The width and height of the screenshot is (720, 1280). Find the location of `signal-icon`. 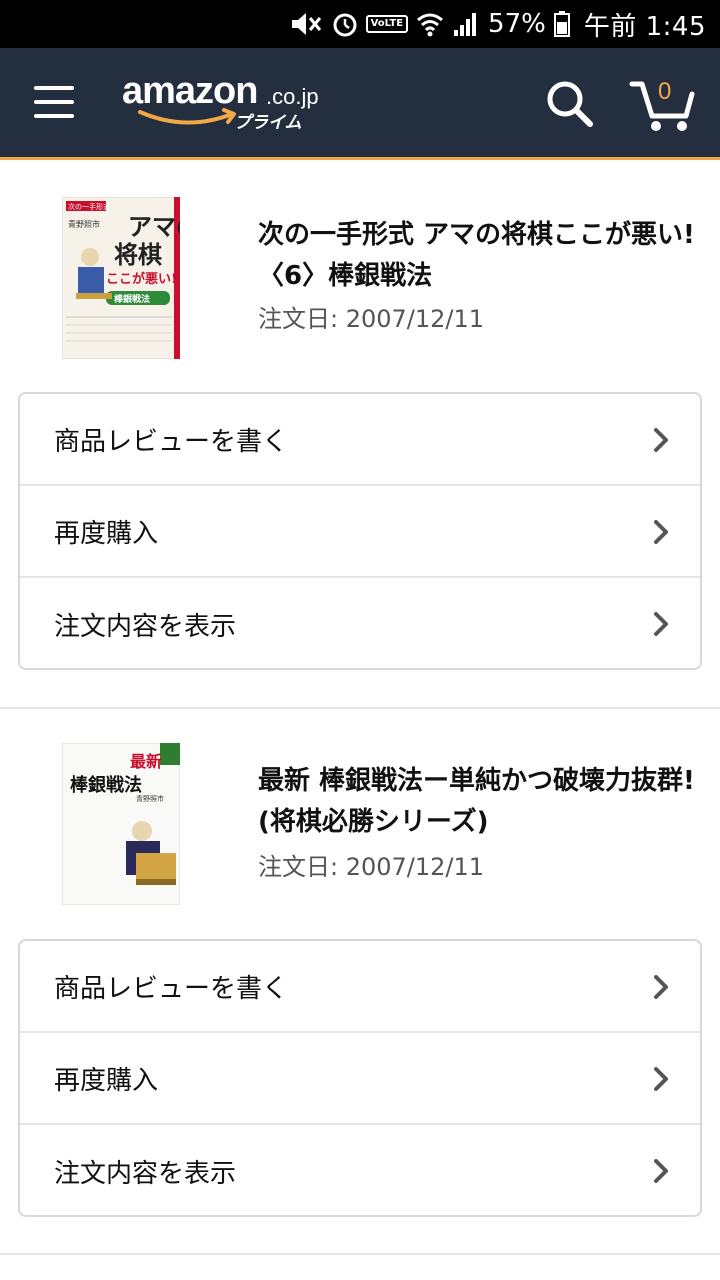

signal-icon is located at coordinates (466, 24).